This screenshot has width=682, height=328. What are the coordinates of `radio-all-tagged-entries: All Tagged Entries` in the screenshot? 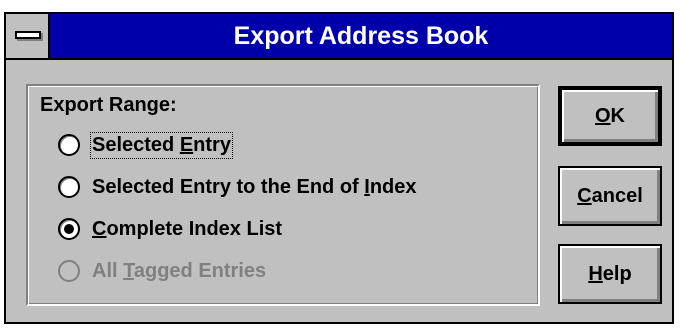 It's located at (162, 271).